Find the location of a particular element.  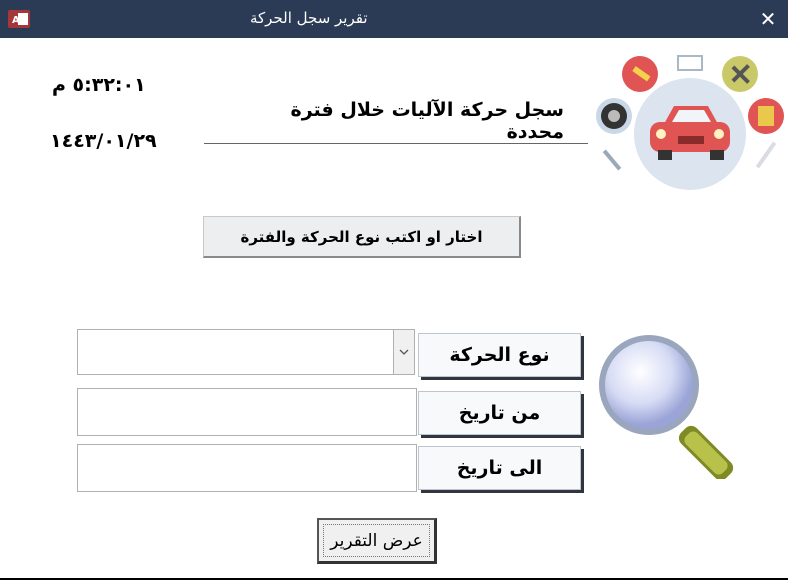

to-date-field is located at coordinates (247, 468).